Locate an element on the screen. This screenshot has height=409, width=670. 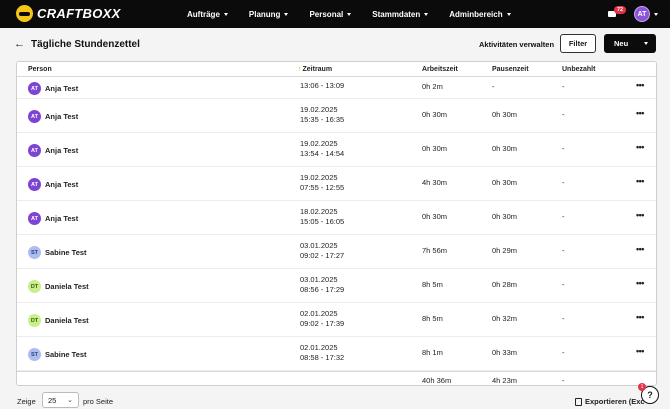
nav-item-personal: Personal is located at coordinates (330, 14).